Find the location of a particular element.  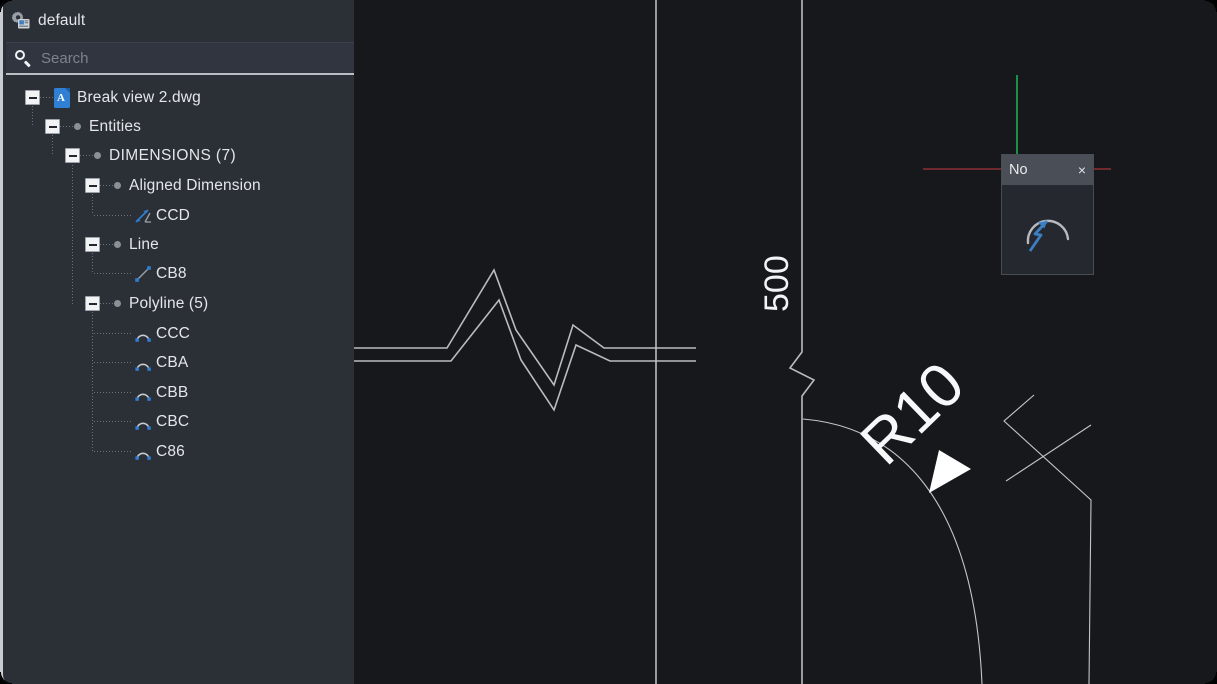

radius-leader-arrowhead is located at coordinates (950, 471).